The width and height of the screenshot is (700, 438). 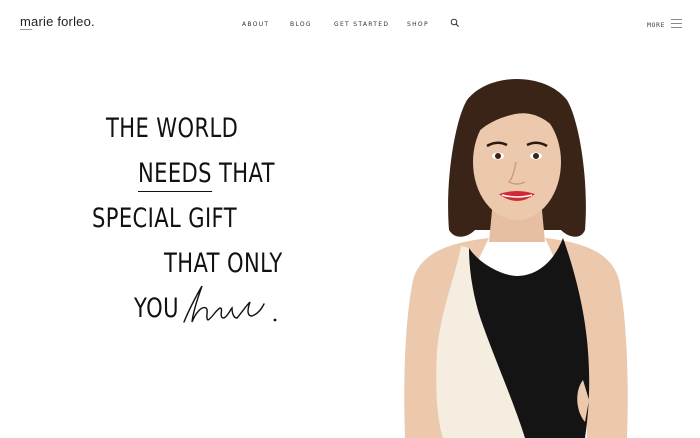 What do you see at coordinates (156, 308) in the screenshot?
I see `headline-line-5: YOU` at bounding box center [156, 308].